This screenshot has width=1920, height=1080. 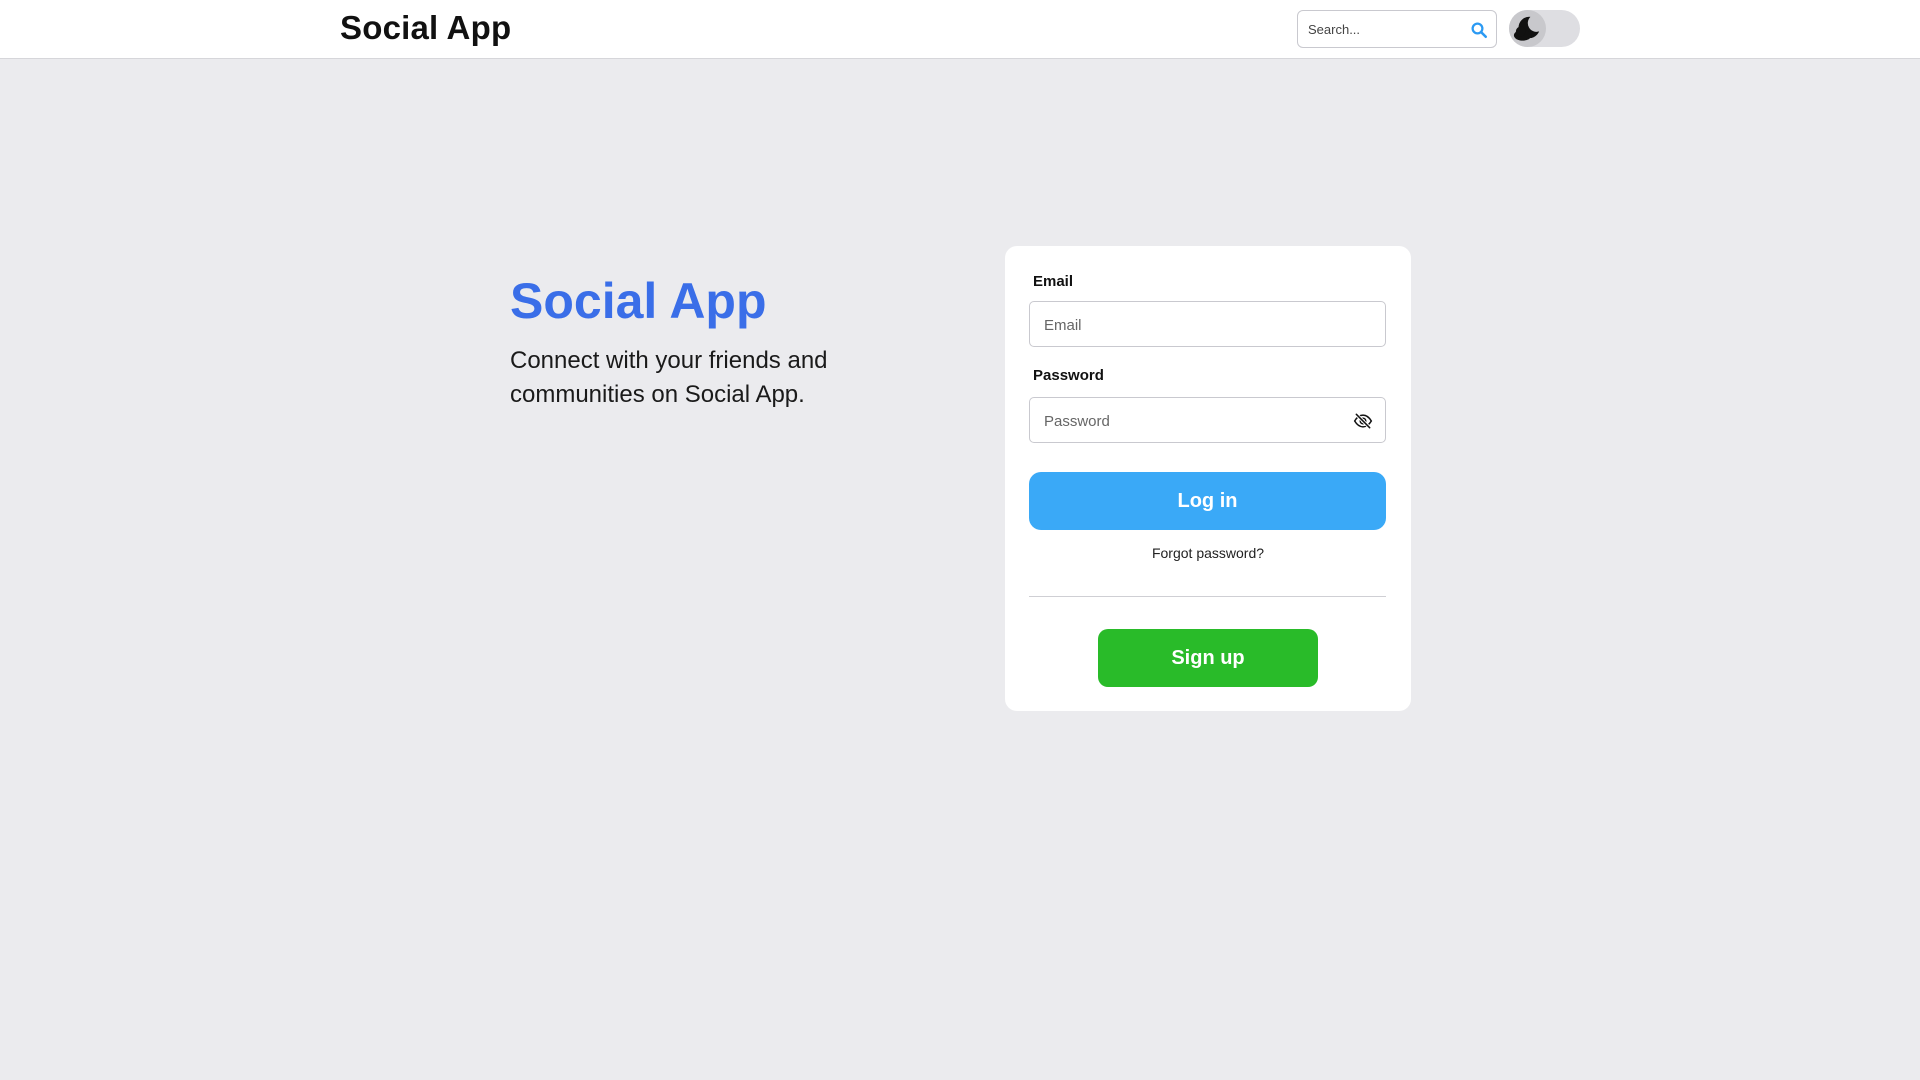 I want to click on top-nav-bar: Social App, so click(x=960, y=29).